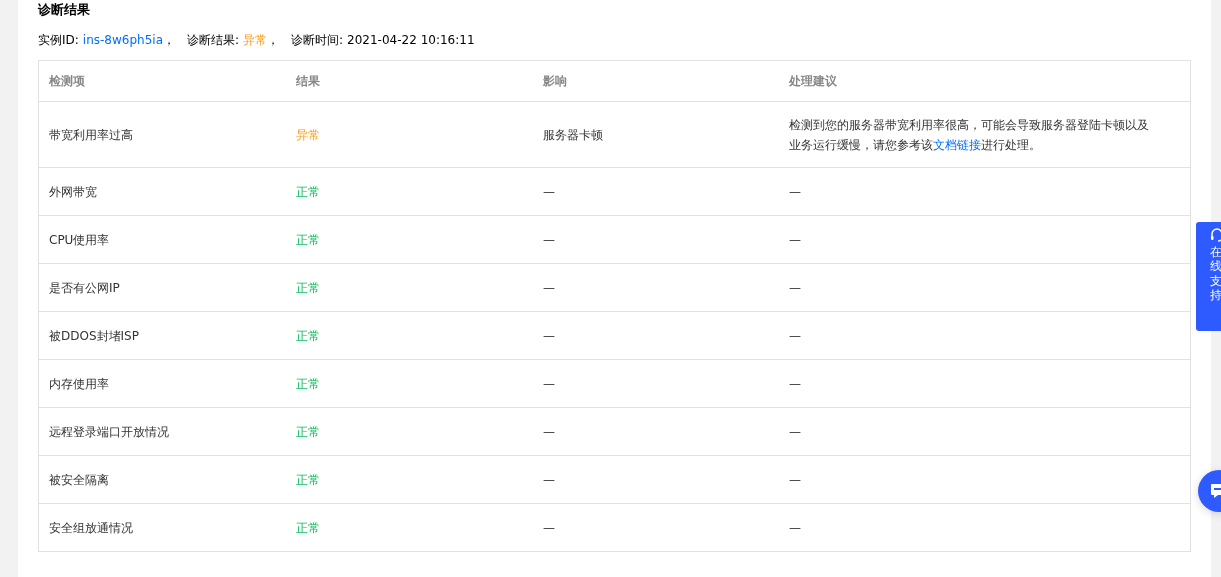 Image resolution: width=1221 pixels, height=577 pixels. I want to click on table-cell-text: 外网带宽, so click(73, 192).